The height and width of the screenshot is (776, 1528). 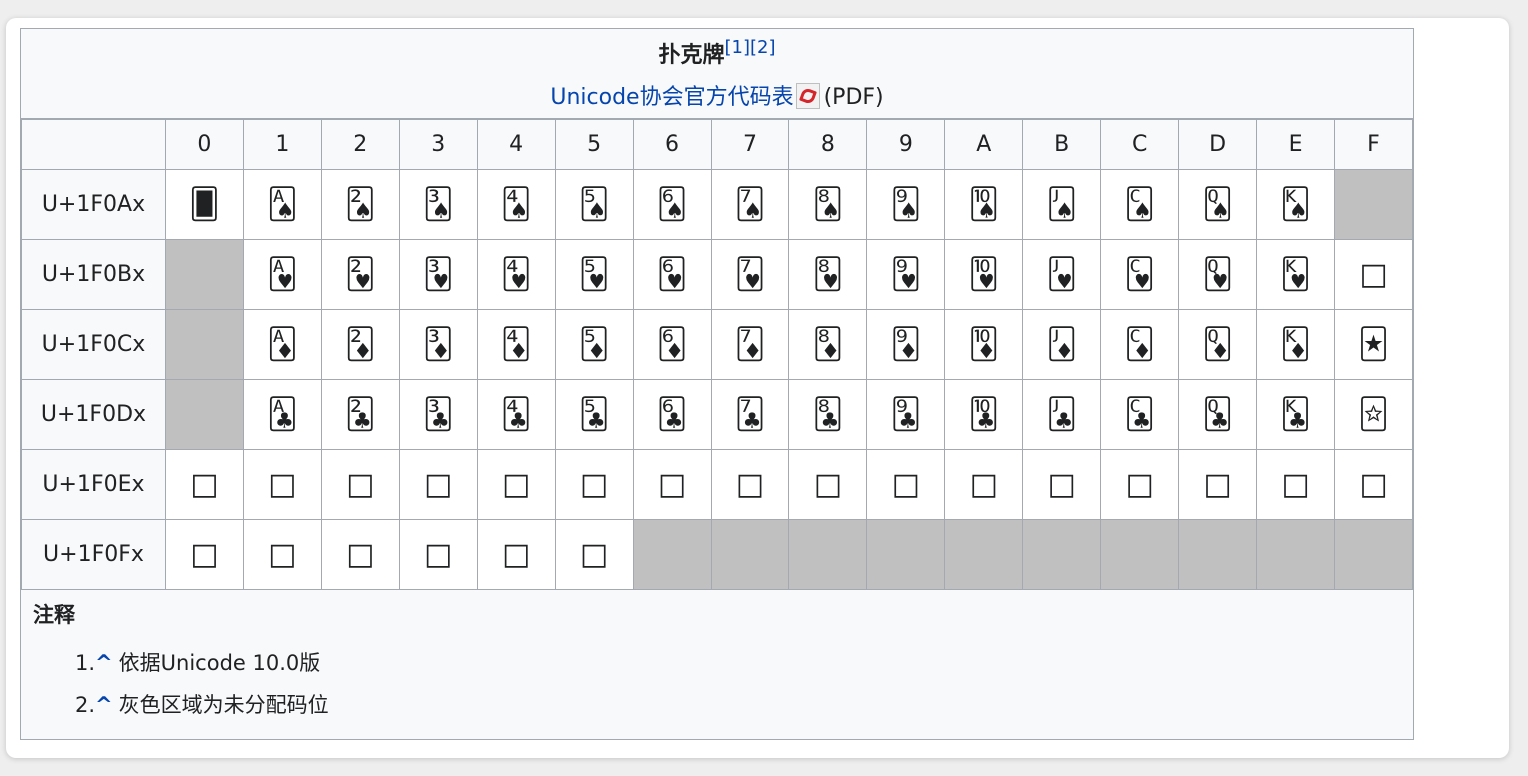 I want to click on glyph-cell: 🃅, so click(x=594, y=344).